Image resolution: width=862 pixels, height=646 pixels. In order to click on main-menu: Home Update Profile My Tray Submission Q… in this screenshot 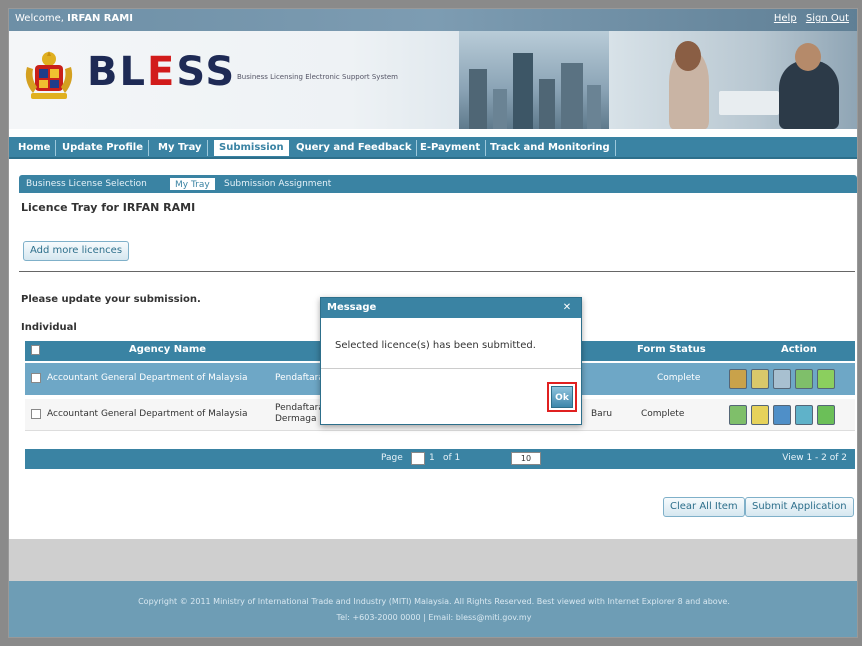, I will do `click(433, 148)`.